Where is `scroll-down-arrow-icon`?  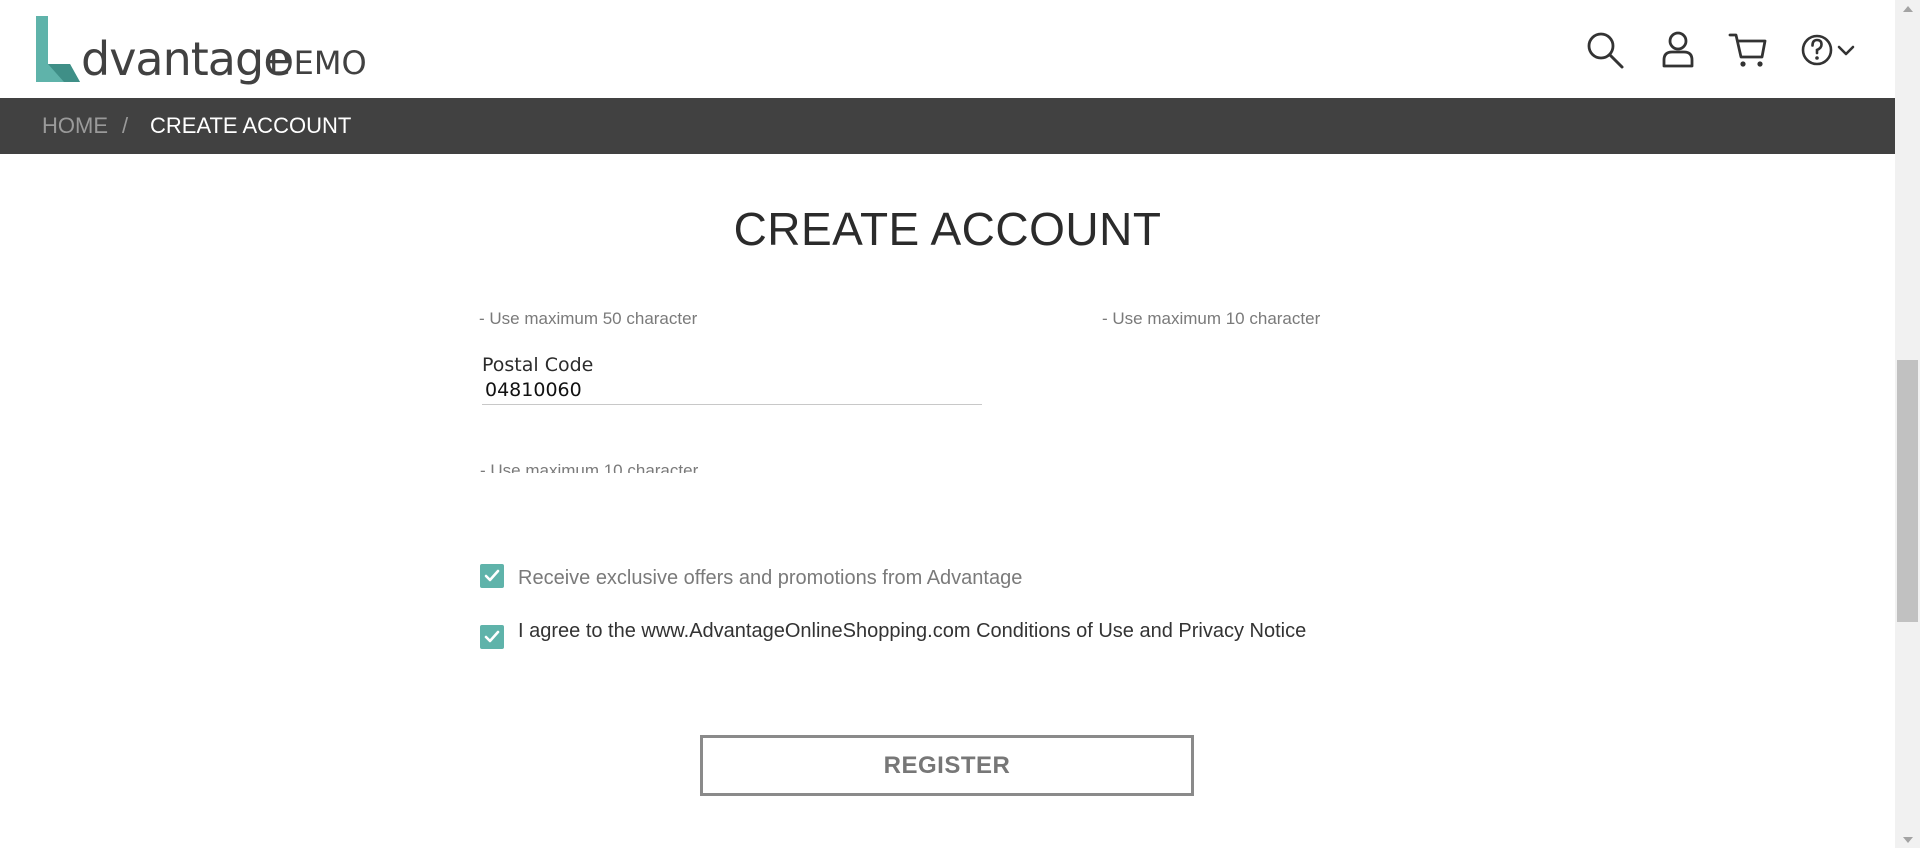
scroll-down-arrow-icon is located at coordinates (1907, 839).